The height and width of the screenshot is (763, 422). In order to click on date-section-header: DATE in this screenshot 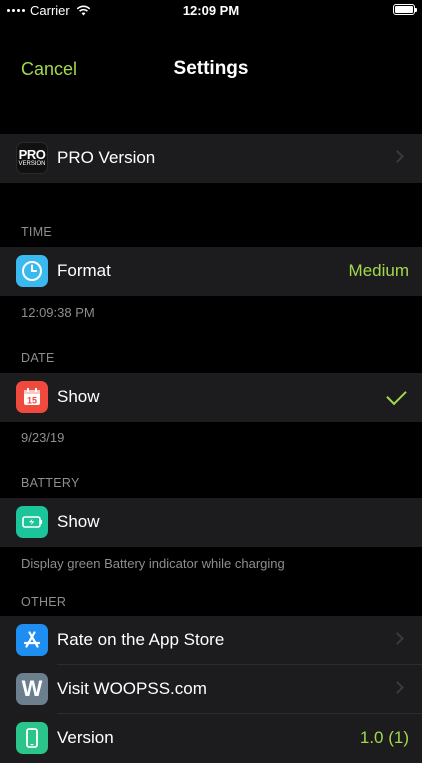, I will do `click(38, 358)`.